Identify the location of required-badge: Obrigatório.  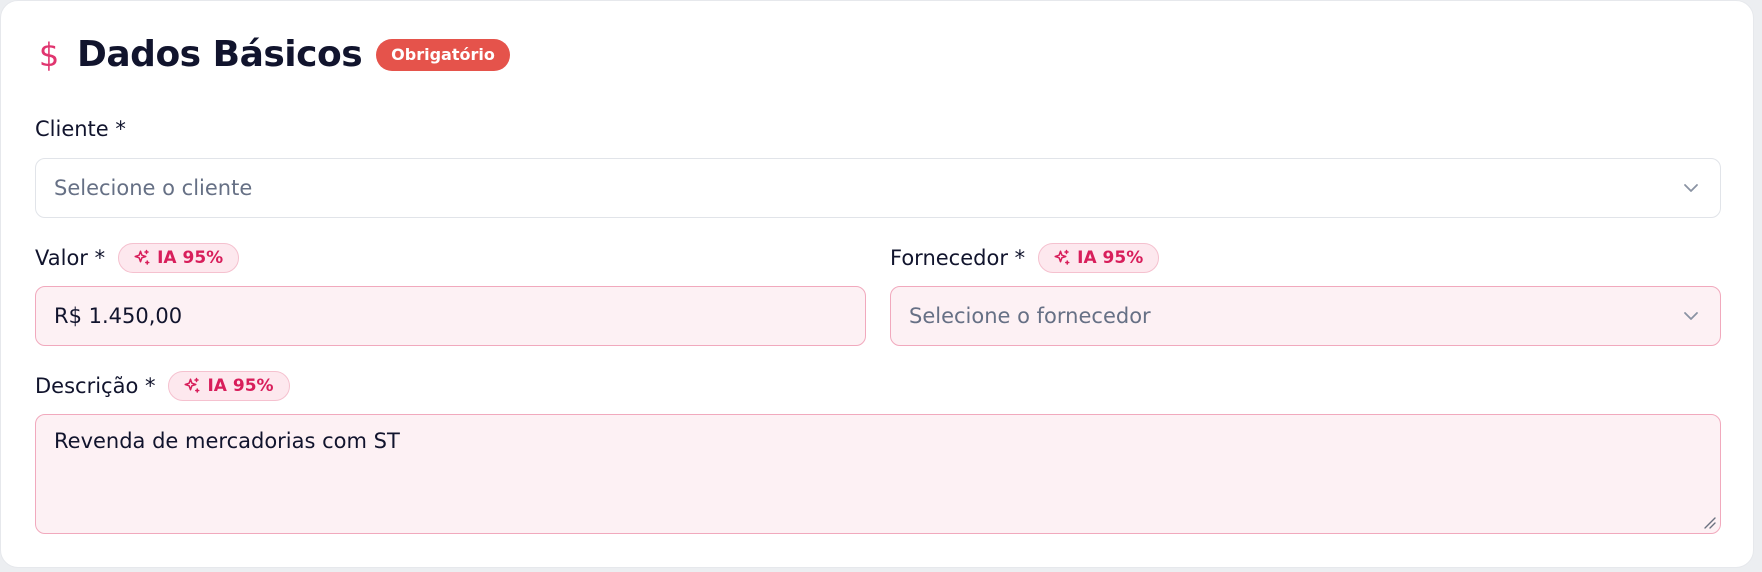
(443, 55).